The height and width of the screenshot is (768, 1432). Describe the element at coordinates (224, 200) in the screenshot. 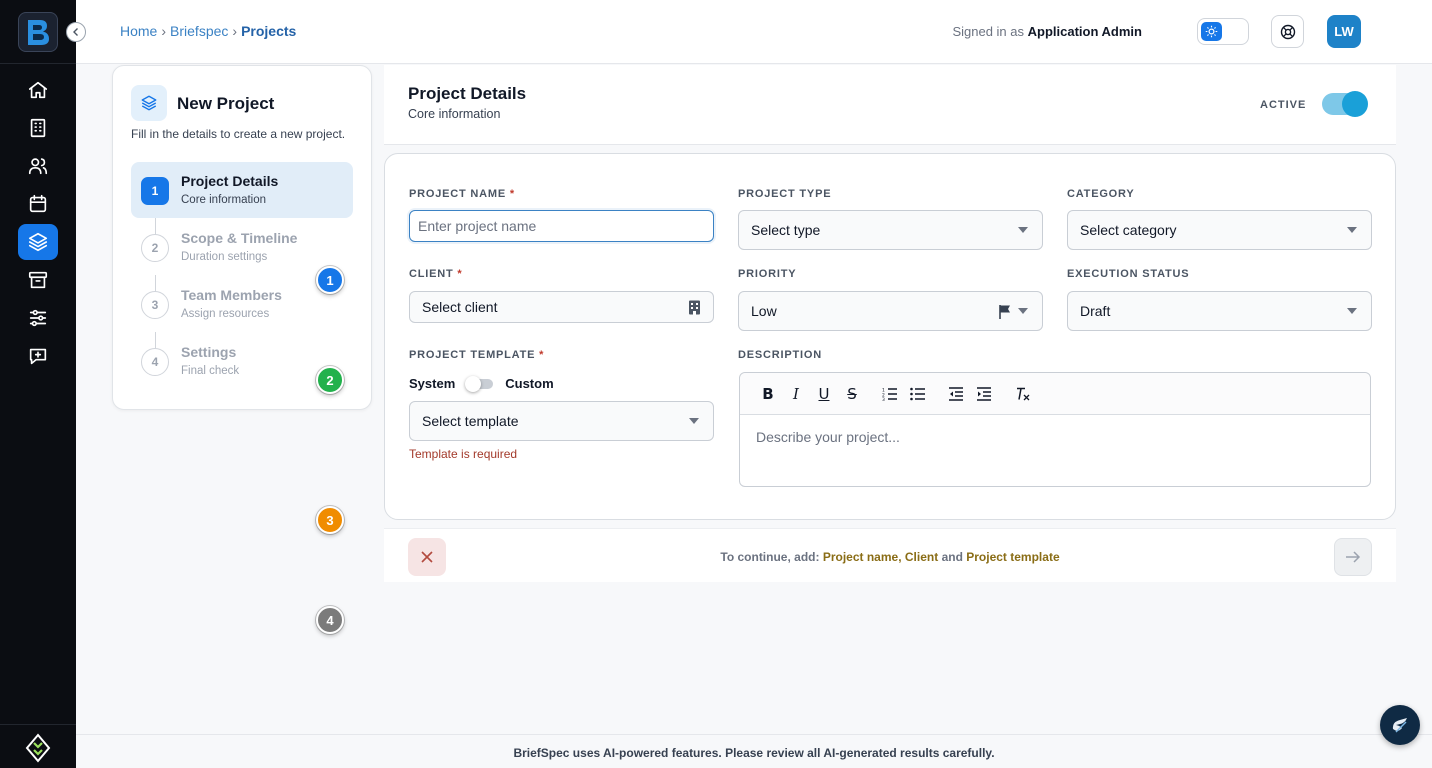

I see `step-subtitle: Core information` at that location.